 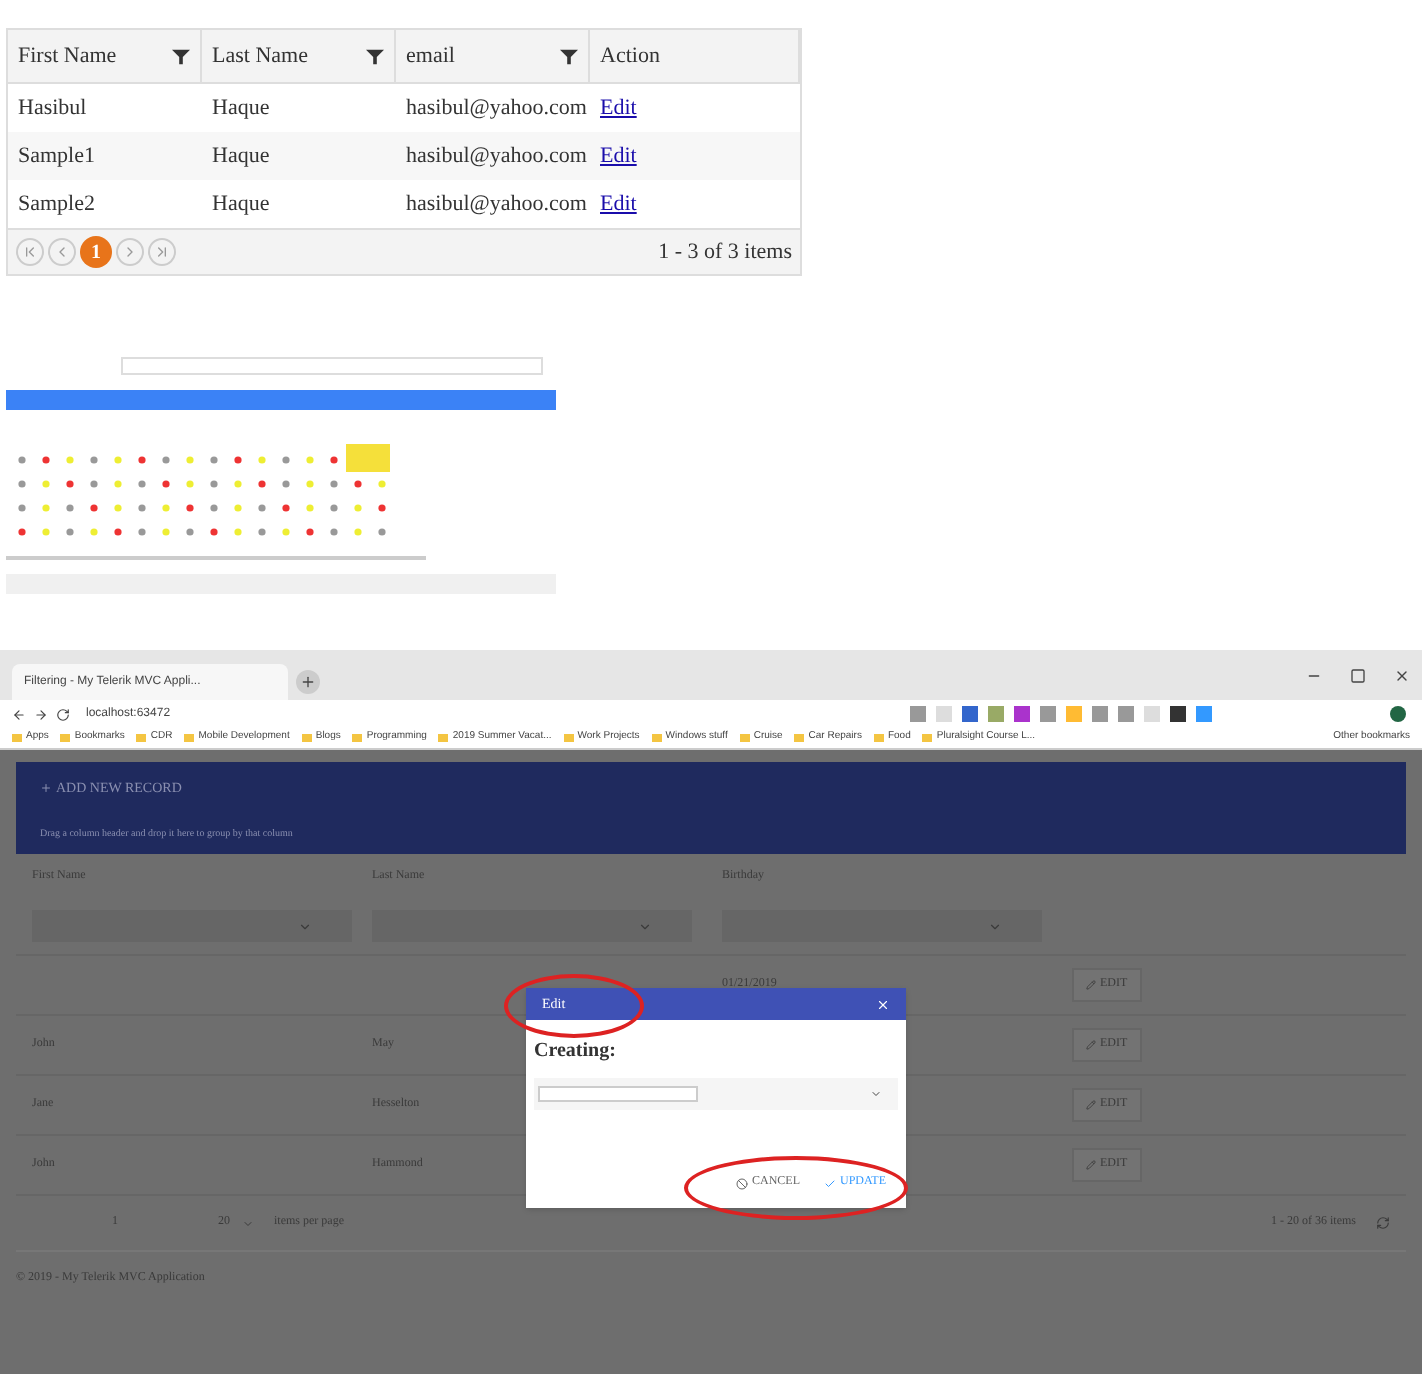 I want to click on next-page-icon, so click(x=130, y=252).